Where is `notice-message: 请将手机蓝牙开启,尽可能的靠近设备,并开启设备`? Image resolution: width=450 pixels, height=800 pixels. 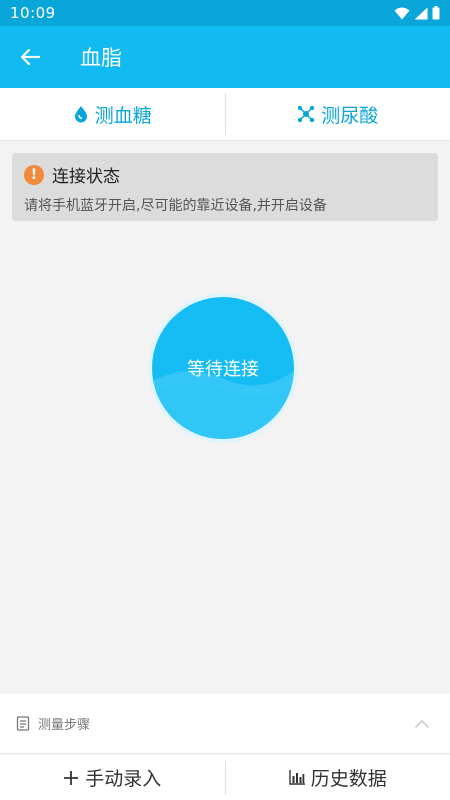 notice-message: 请将手机蓝牙开启,尽可能的靠近设备,并开启设备 is located at coordinates (175, 206).